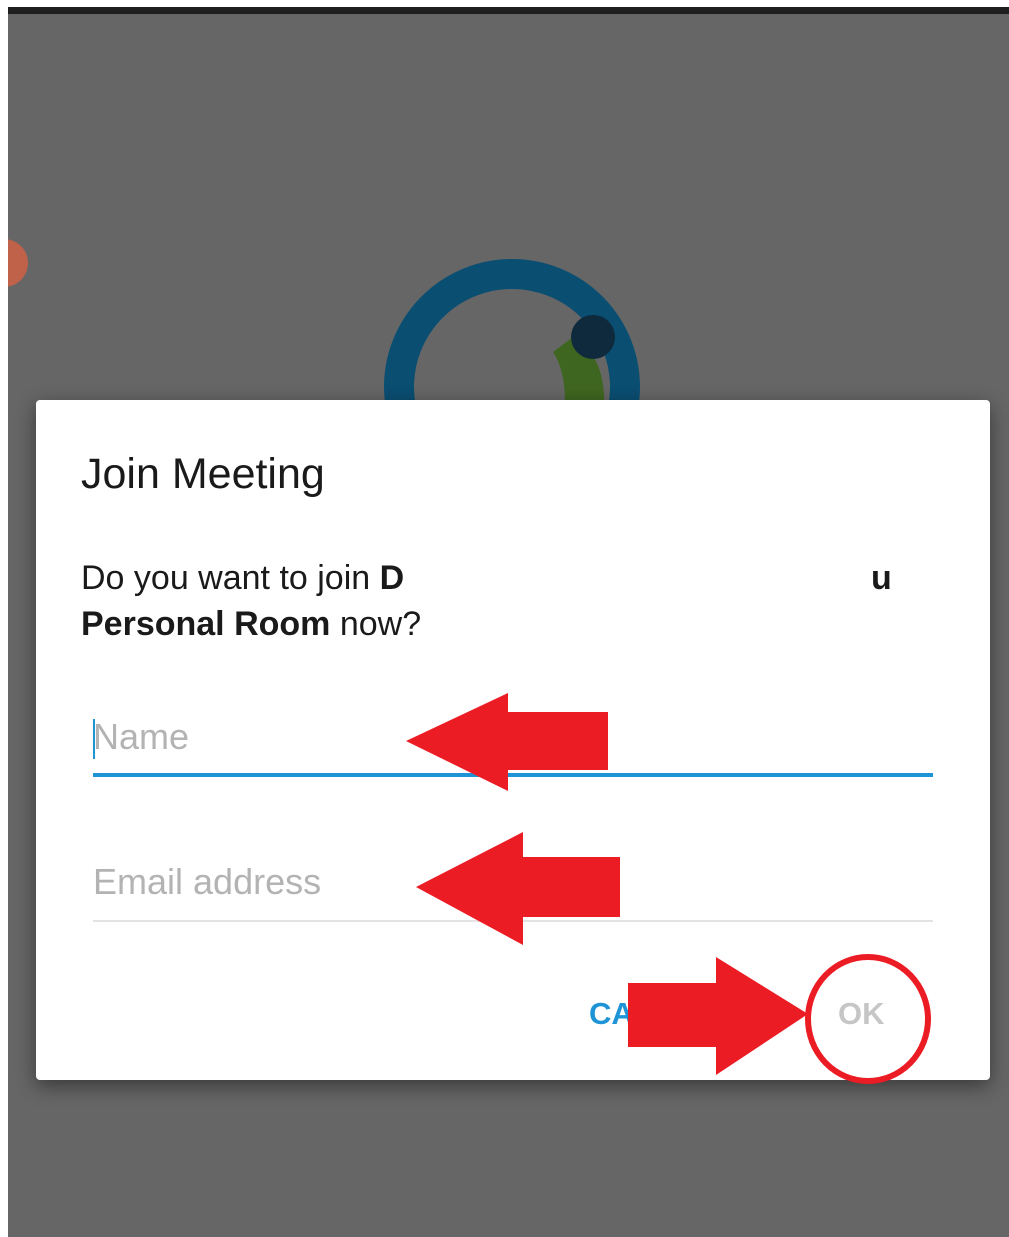  Describe the element at coordinates (324, 333) in the screenshot. I see `background-logo` at that location.